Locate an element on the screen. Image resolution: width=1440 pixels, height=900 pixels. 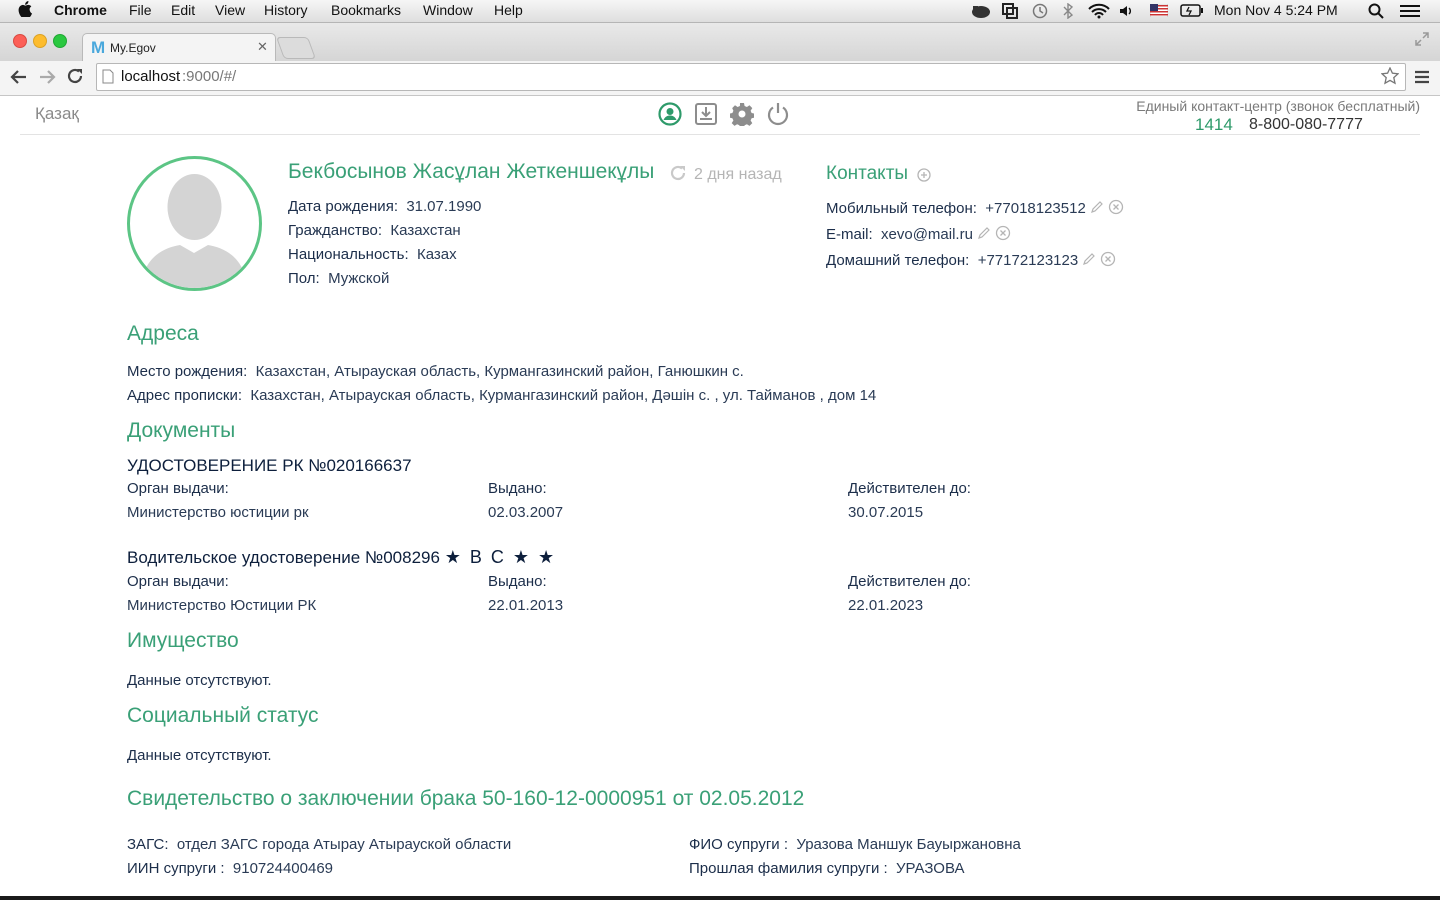
refresh-icon is located at coordinates (678, 175).